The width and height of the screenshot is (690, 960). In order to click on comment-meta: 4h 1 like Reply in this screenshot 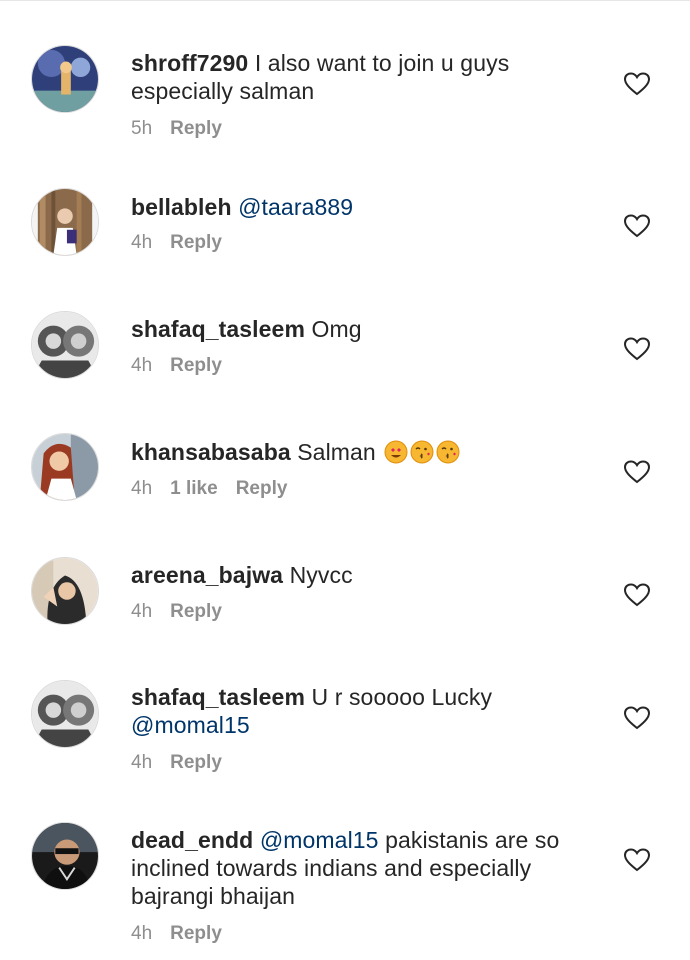, I will do `click(209, 489)`.